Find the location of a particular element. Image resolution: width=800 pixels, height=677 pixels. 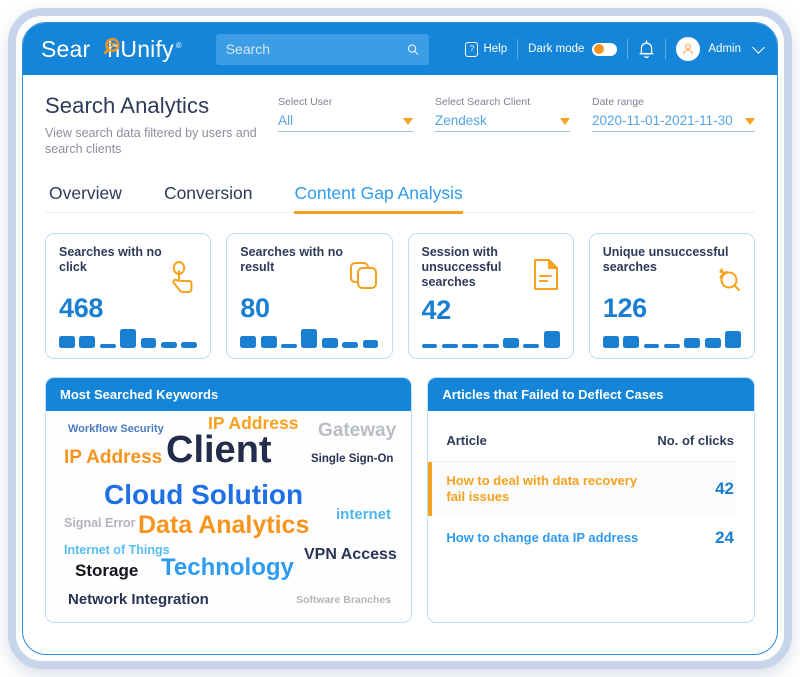

avatar is located at coordinates (688, 49).